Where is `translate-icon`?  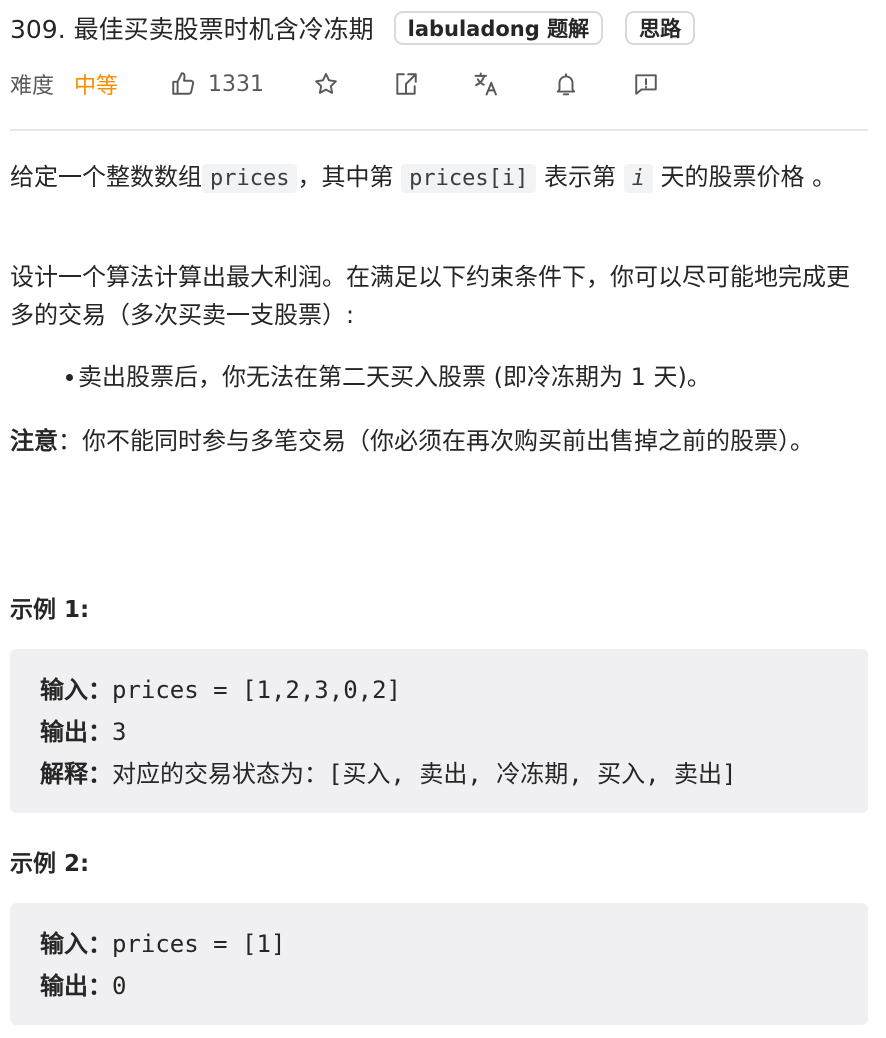
translate-icon is located at coordinates (486, 84).